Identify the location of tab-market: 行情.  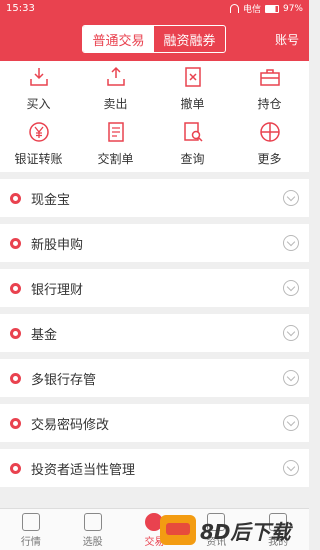
(31, 529).